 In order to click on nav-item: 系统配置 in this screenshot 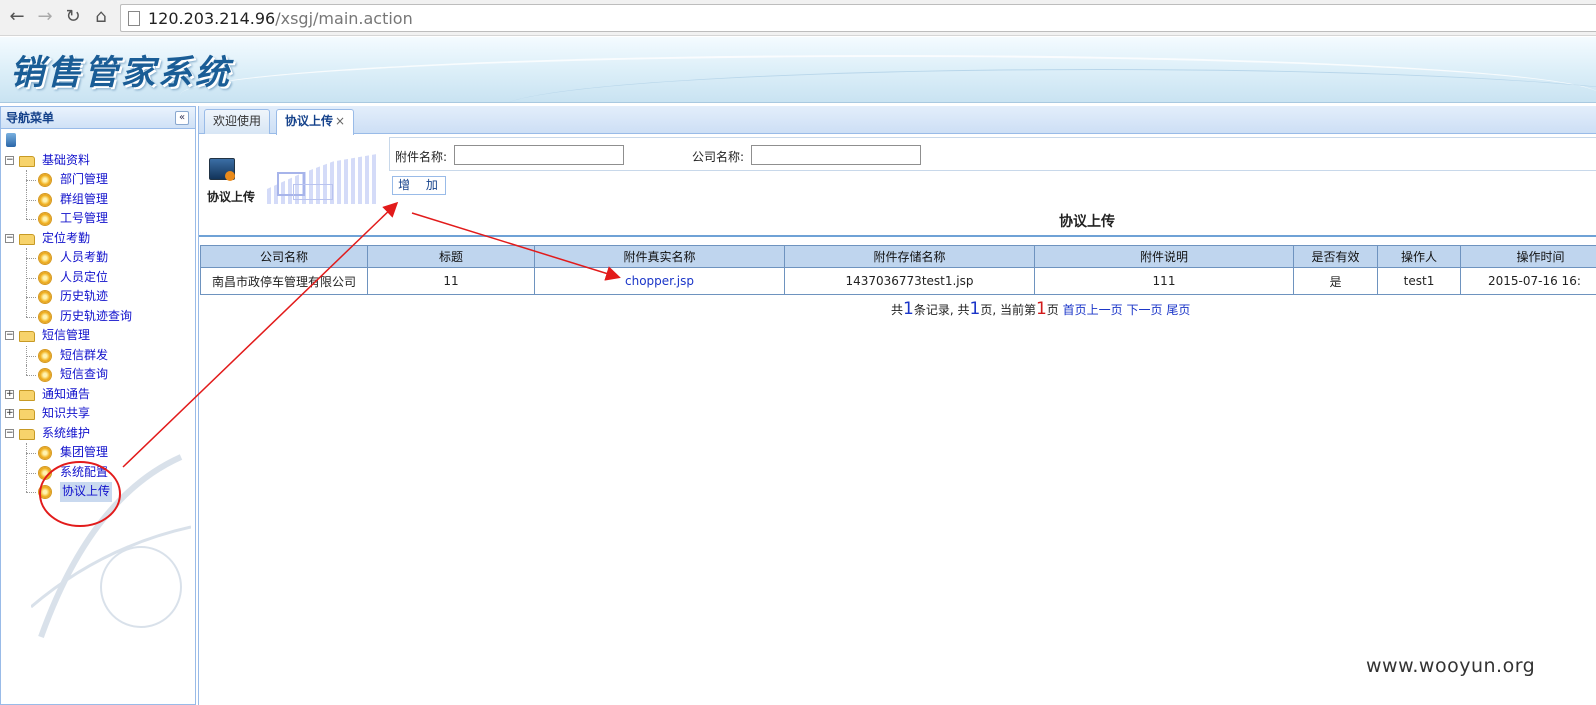, I will do `click(98, 472)`.